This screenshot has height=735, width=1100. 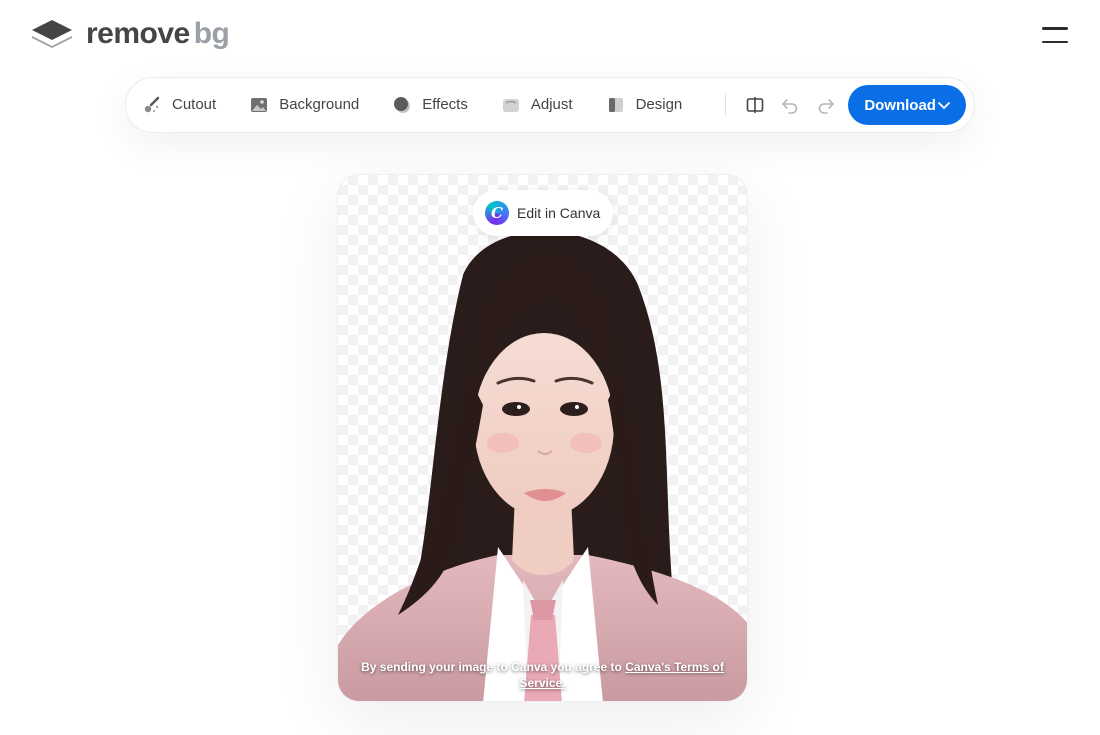 What do you see at coordinates (211, 33) in the screenshot?
I see `logo-secondary-text: bg` at bounding box center [211, 33].